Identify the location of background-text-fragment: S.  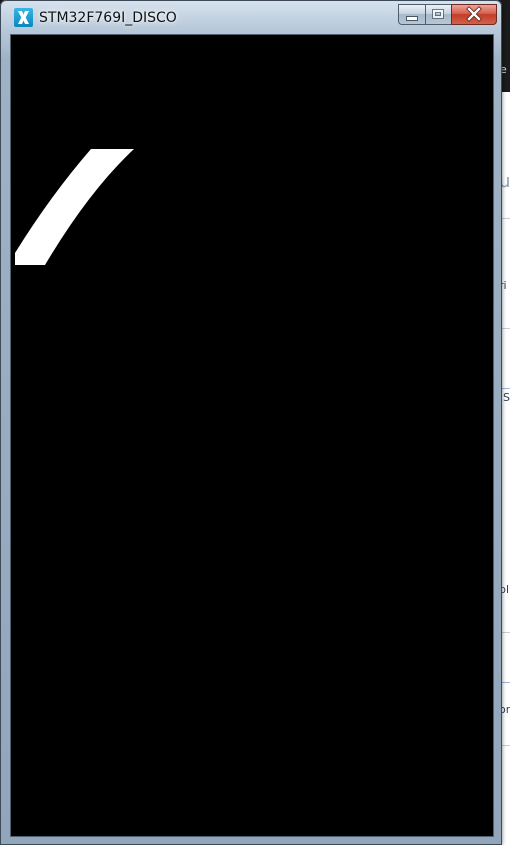
(506, 397).